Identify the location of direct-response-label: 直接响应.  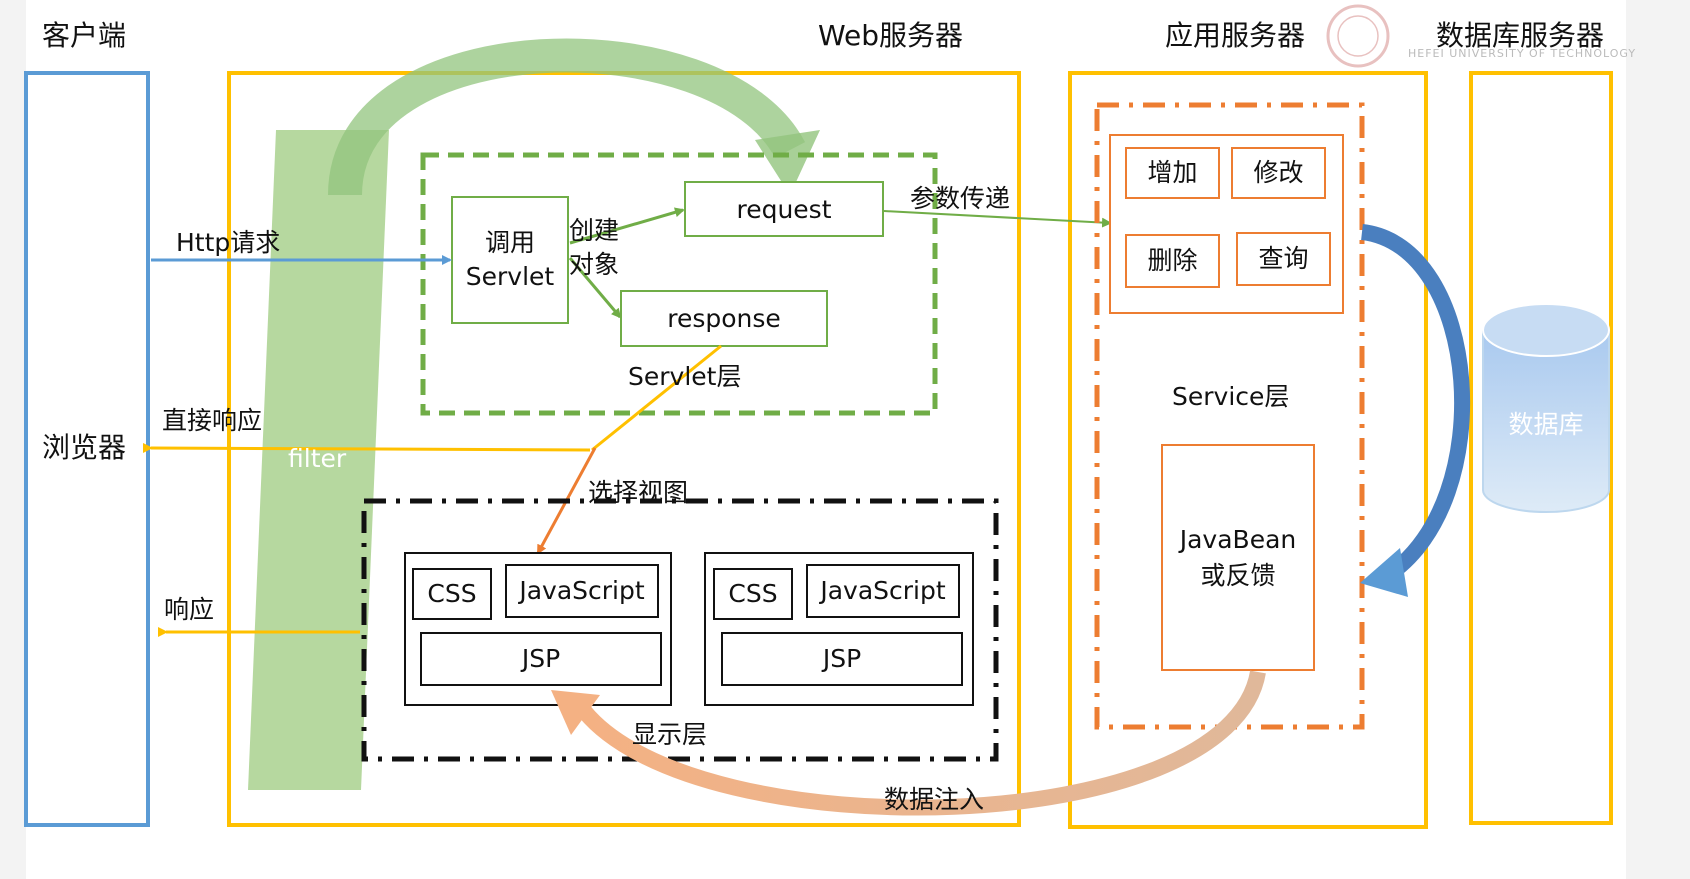
(212, 420).